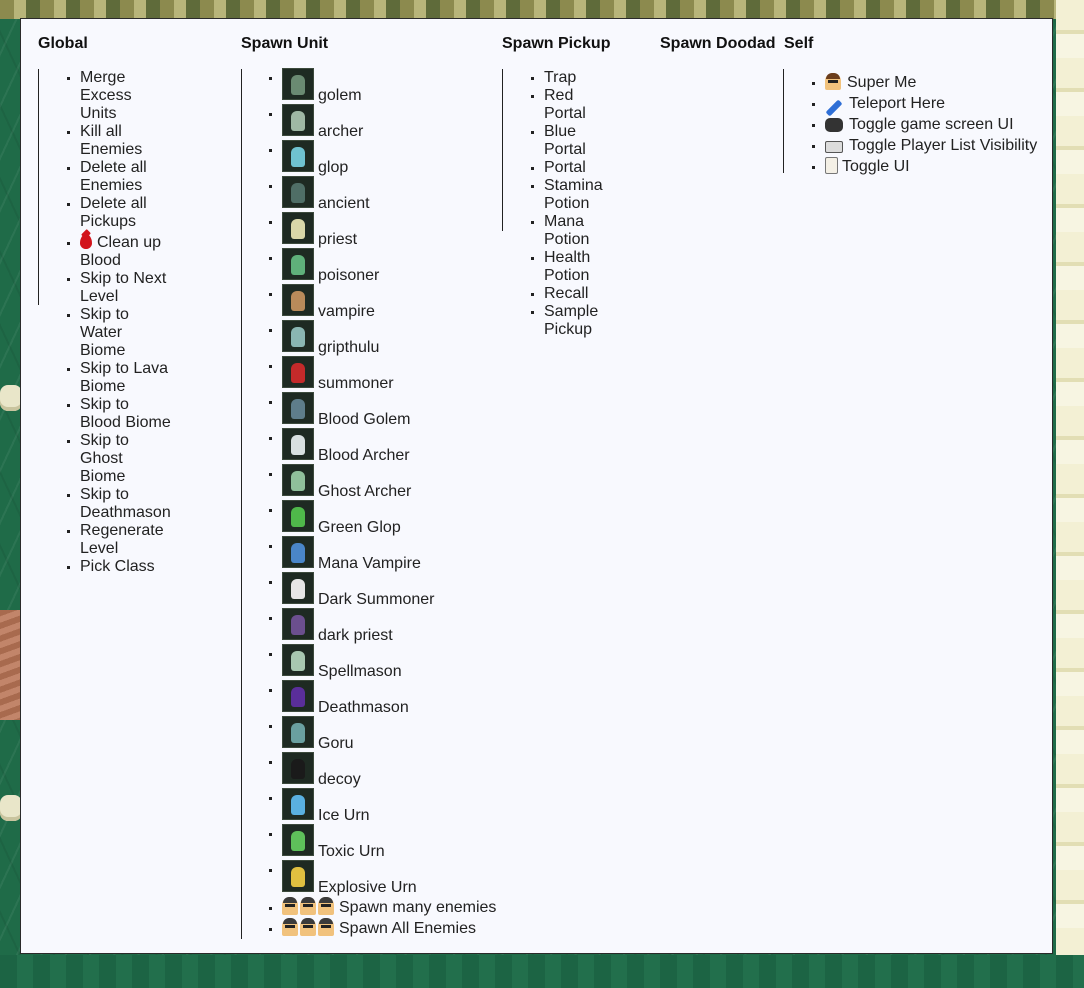  What do you see at coordinates (931, 105) in the screenshot?
I see `self-item-teleport-here: Teleport Here` at bounding box center [931, 105].